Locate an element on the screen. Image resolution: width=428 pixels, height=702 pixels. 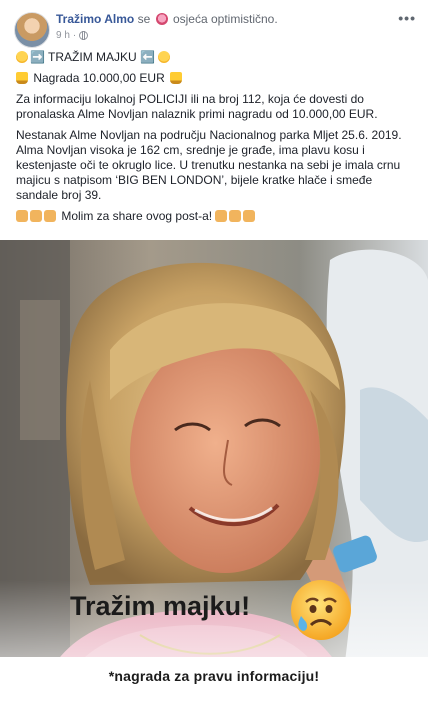
image-title: Tražim majku! is located at coordinates (160, 606).